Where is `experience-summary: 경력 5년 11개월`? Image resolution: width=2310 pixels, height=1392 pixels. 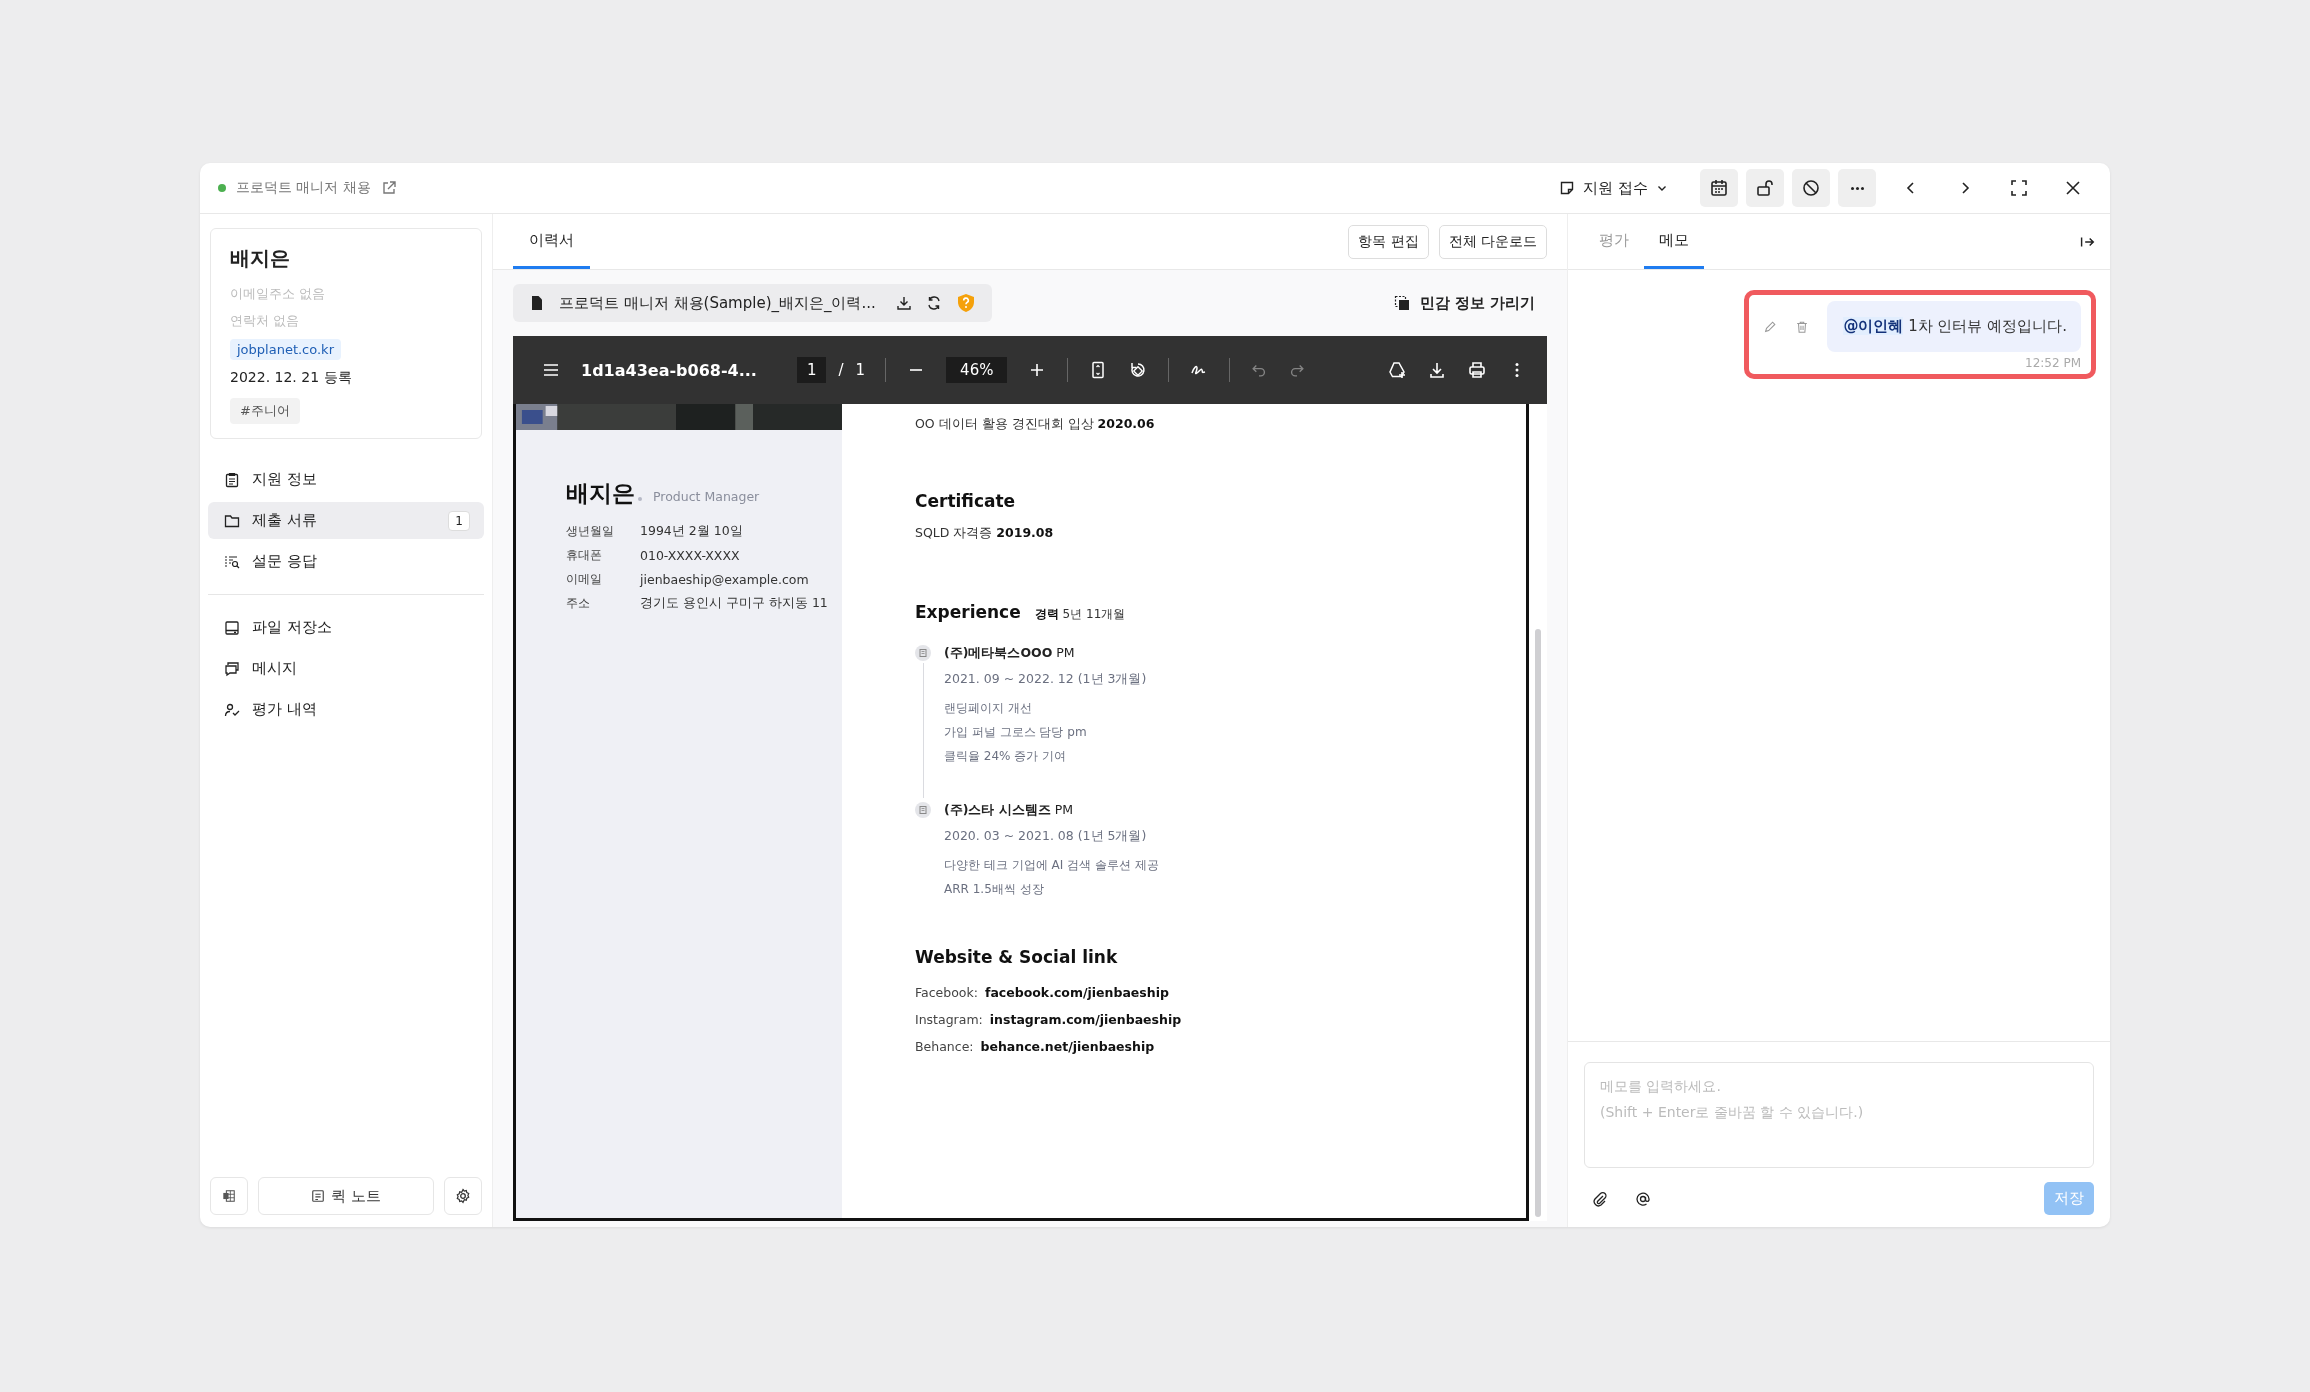
experience-summary: 경력 5년 11개월 is located at coordinates (1080, 614).